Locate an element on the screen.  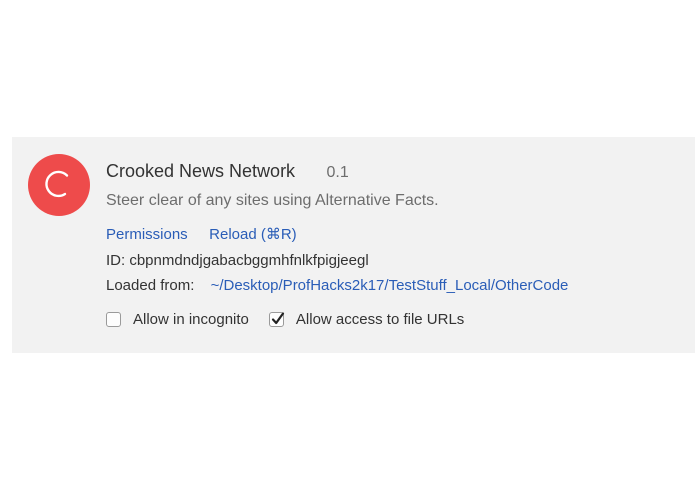
allow-file-urls-checkbox is located at coordinates (276, 319).